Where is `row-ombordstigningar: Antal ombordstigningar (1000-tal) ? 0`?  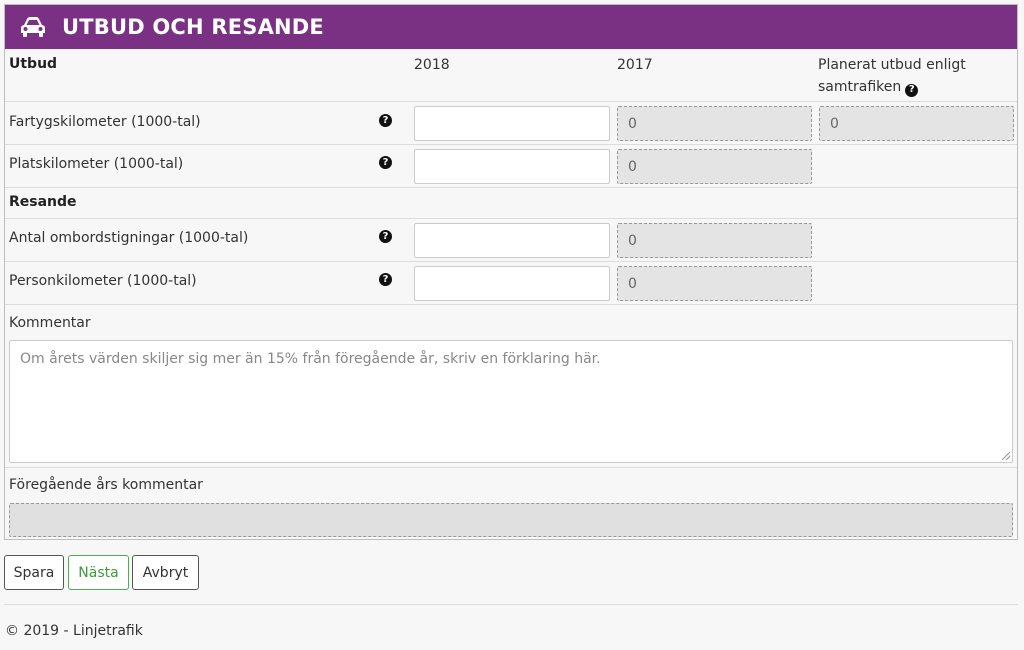 row-ombordstigningar: Antal ombordstigningar (1000-tal) ? 0 is located at coordinates (511, 240).